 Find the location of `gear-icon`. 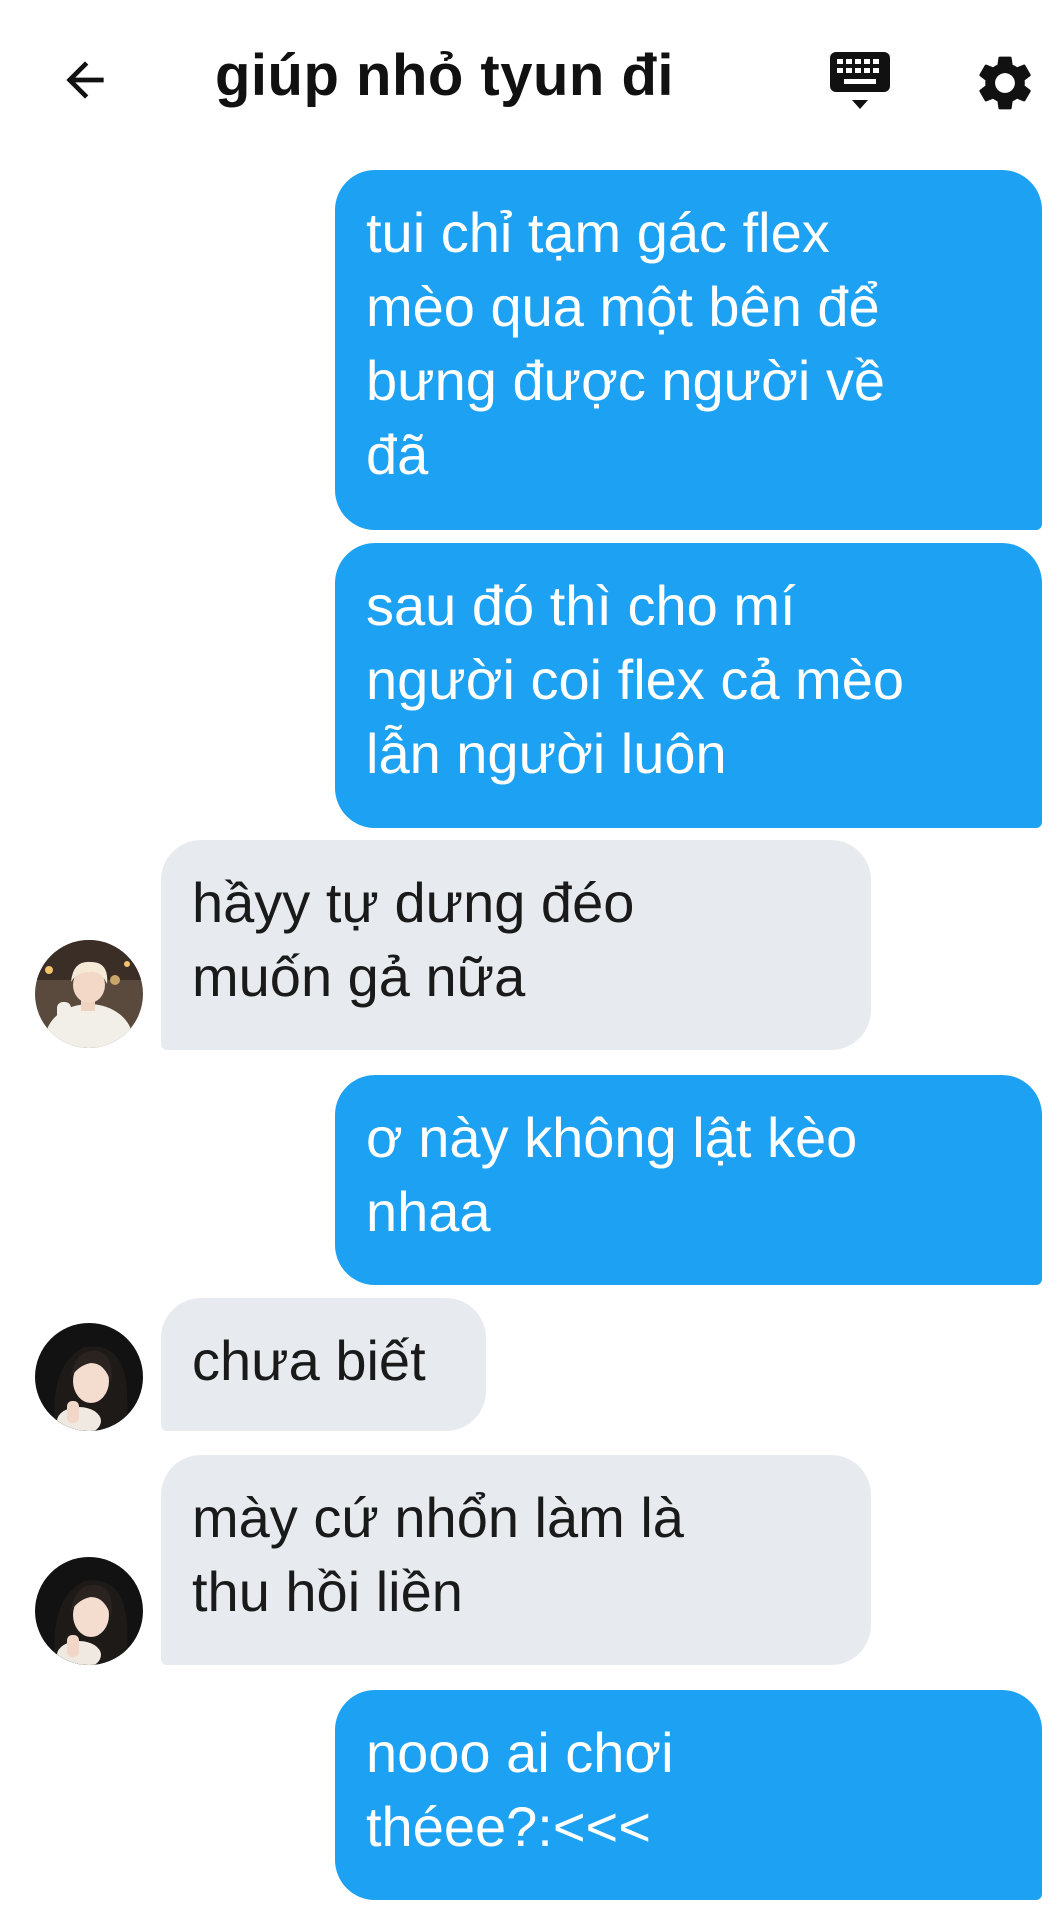

gear-icon is located at coordinates (1005, 83).